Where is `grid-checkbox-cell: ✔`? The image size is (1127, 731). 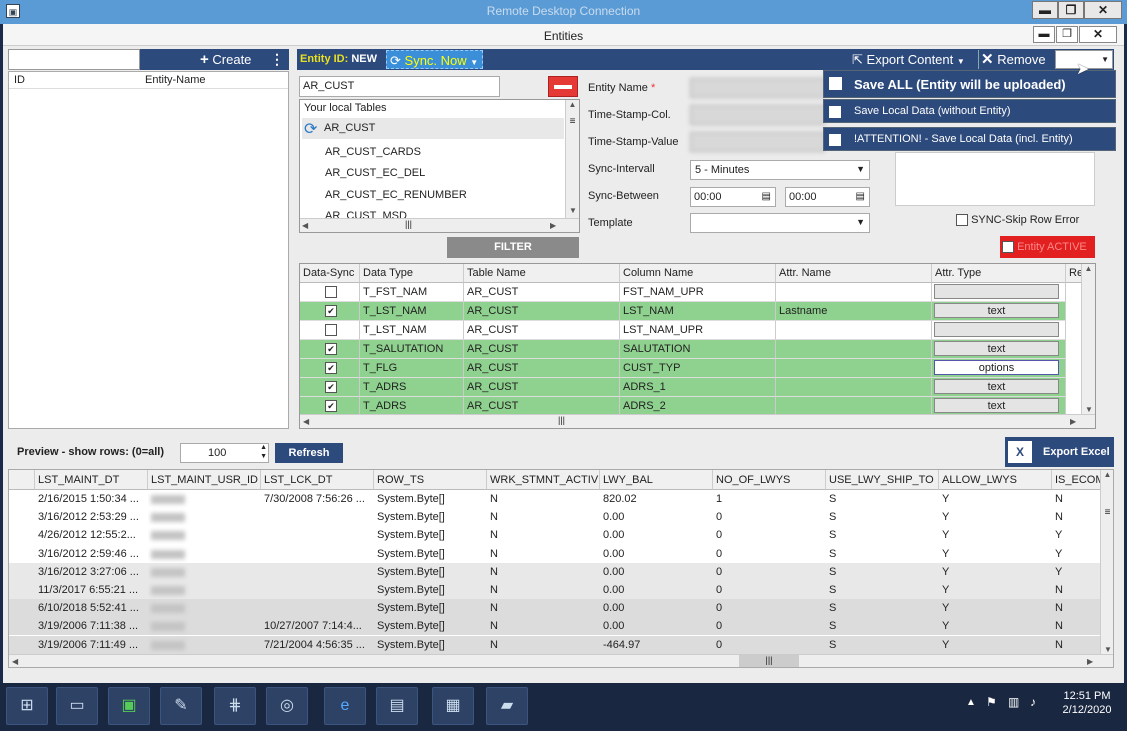 grid-checkbox-cell: ✔ is located at coordinates (330, 311).